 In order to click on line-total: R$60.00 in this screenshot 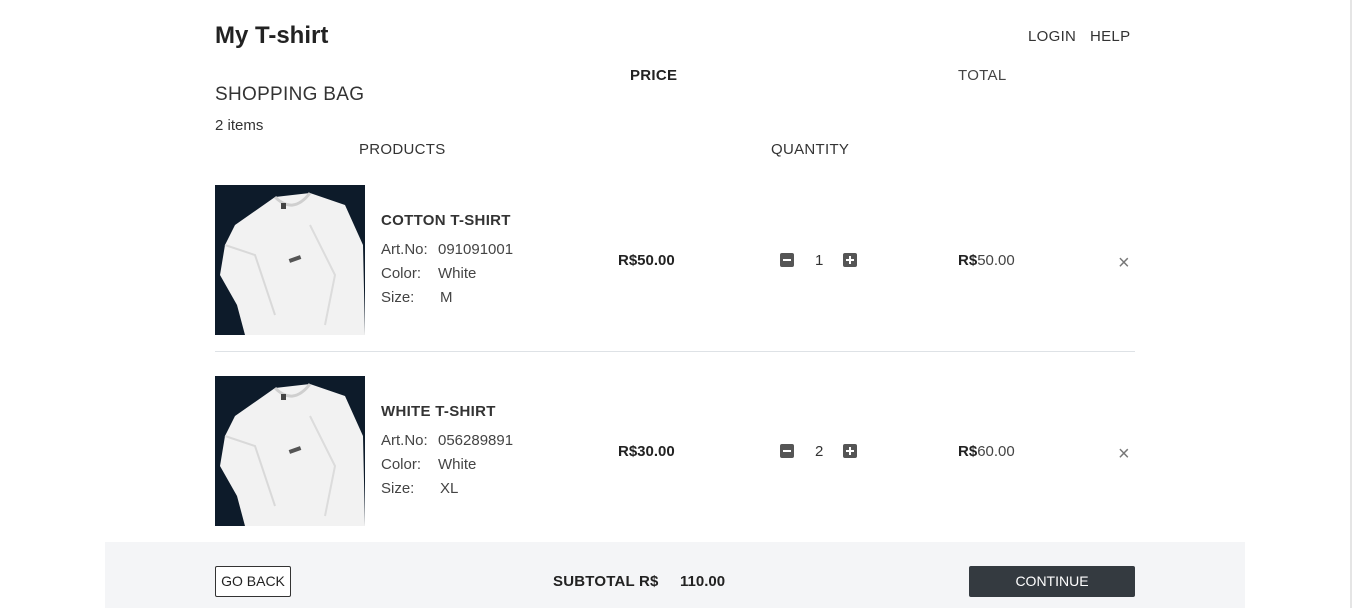, I will do `click(986, 451)`.